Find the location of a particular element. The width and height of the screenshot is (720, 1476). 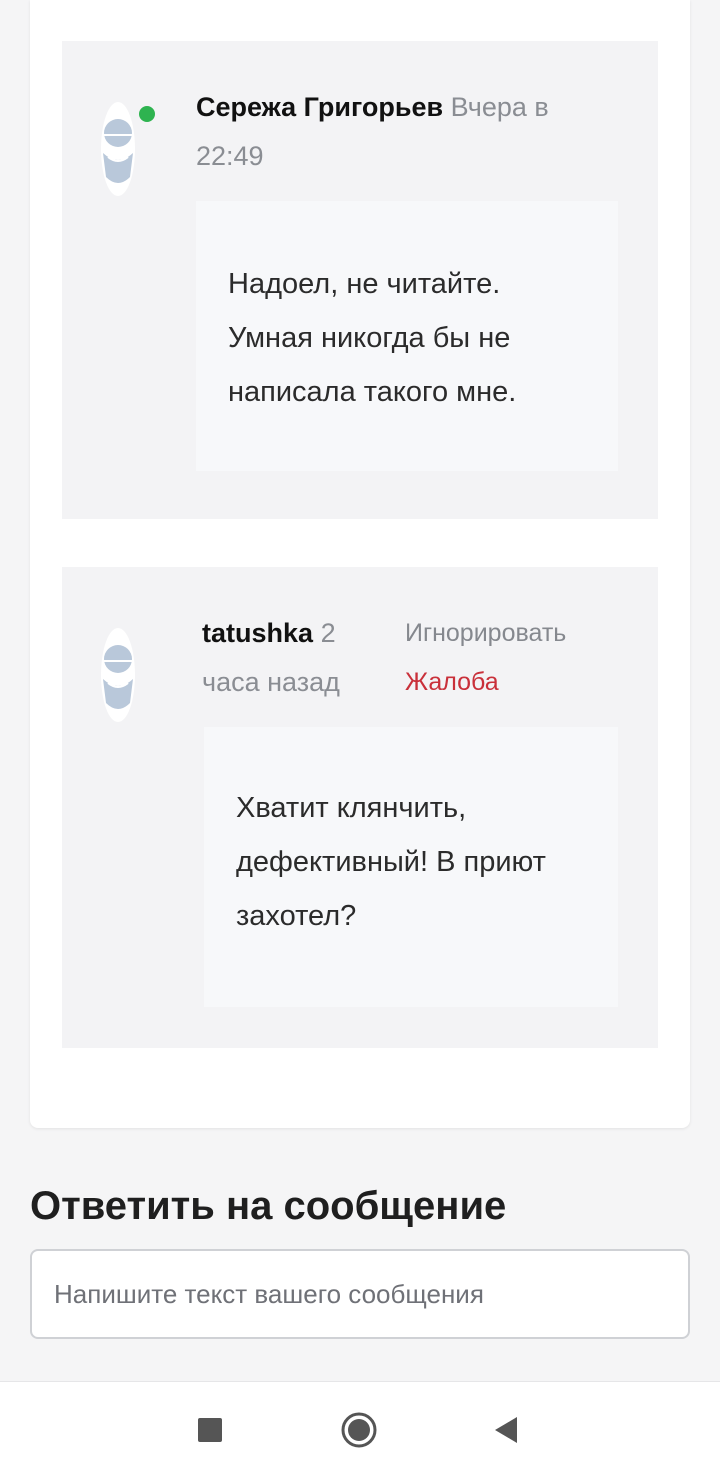

recent-apps-button is located at coordinates (210, 1429).